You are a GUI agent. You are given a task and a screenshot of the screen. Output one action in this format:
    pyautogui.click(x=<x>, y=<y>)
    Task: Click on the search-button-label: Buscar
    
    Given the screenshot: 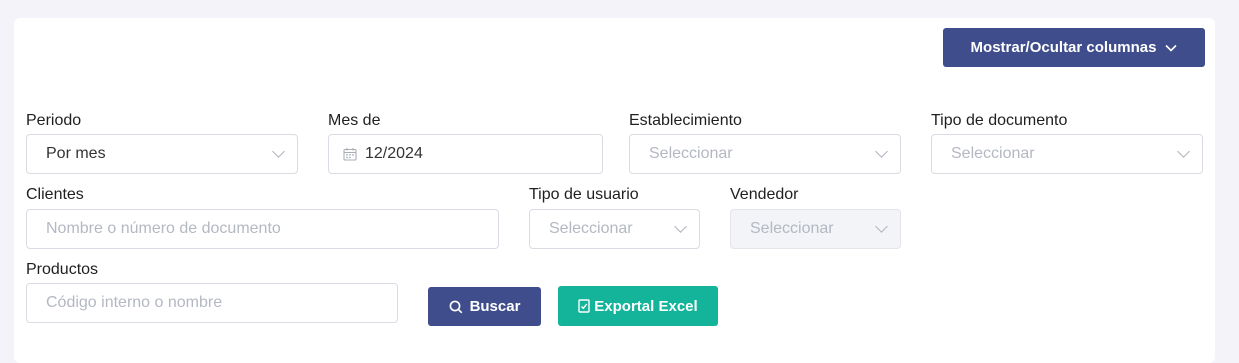 What is the action you would take?
    pyautogui.click(x=495, y=306)
    